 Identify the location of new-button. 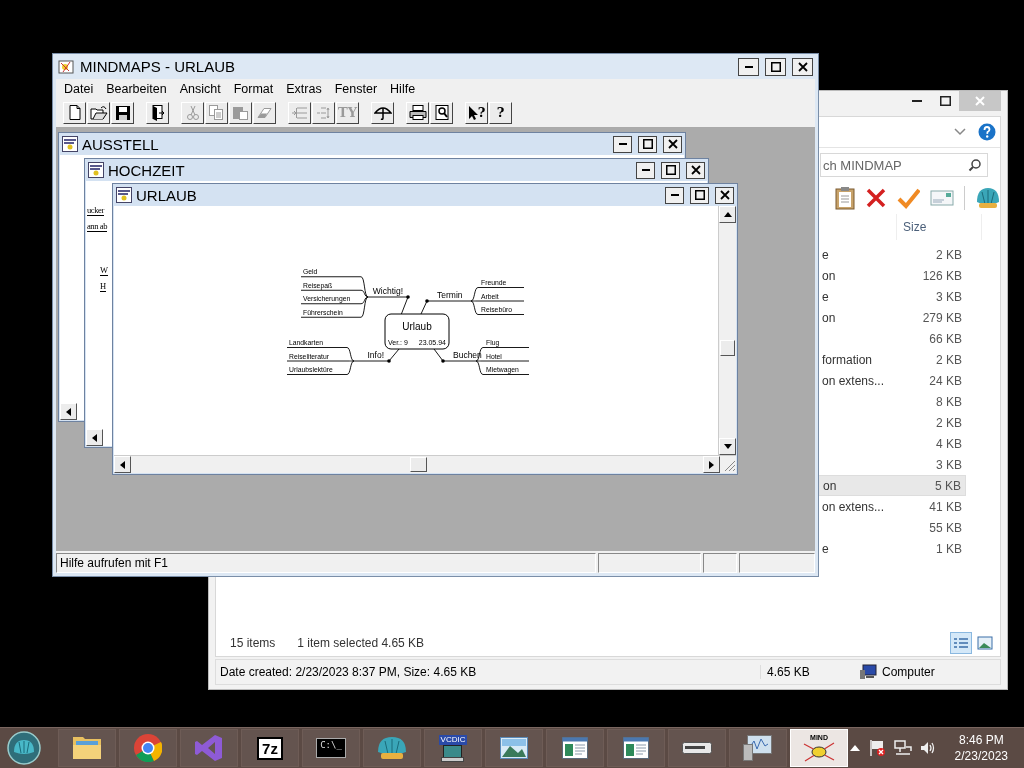
(74, 112).